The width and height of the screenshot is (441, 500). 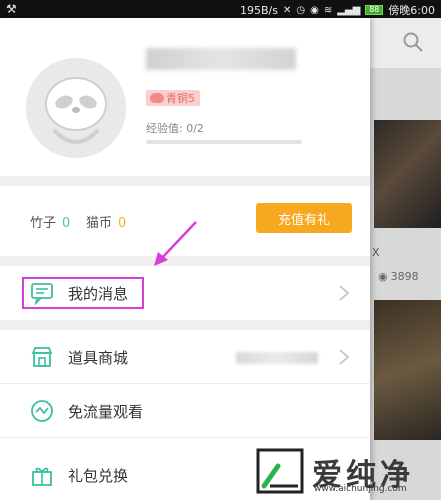 What do you see at coordinates (301, 10) in the screenshot?
I see `alarm-icon: ◷` at bounding box center [301, 10].